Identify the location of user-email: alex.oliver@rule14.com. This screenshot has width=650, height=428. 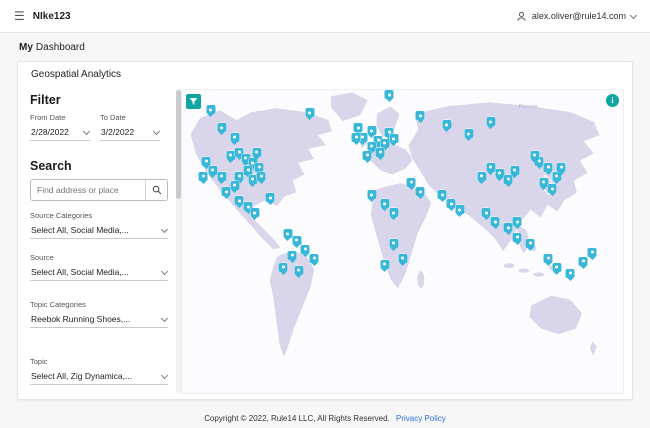
(578, 16).